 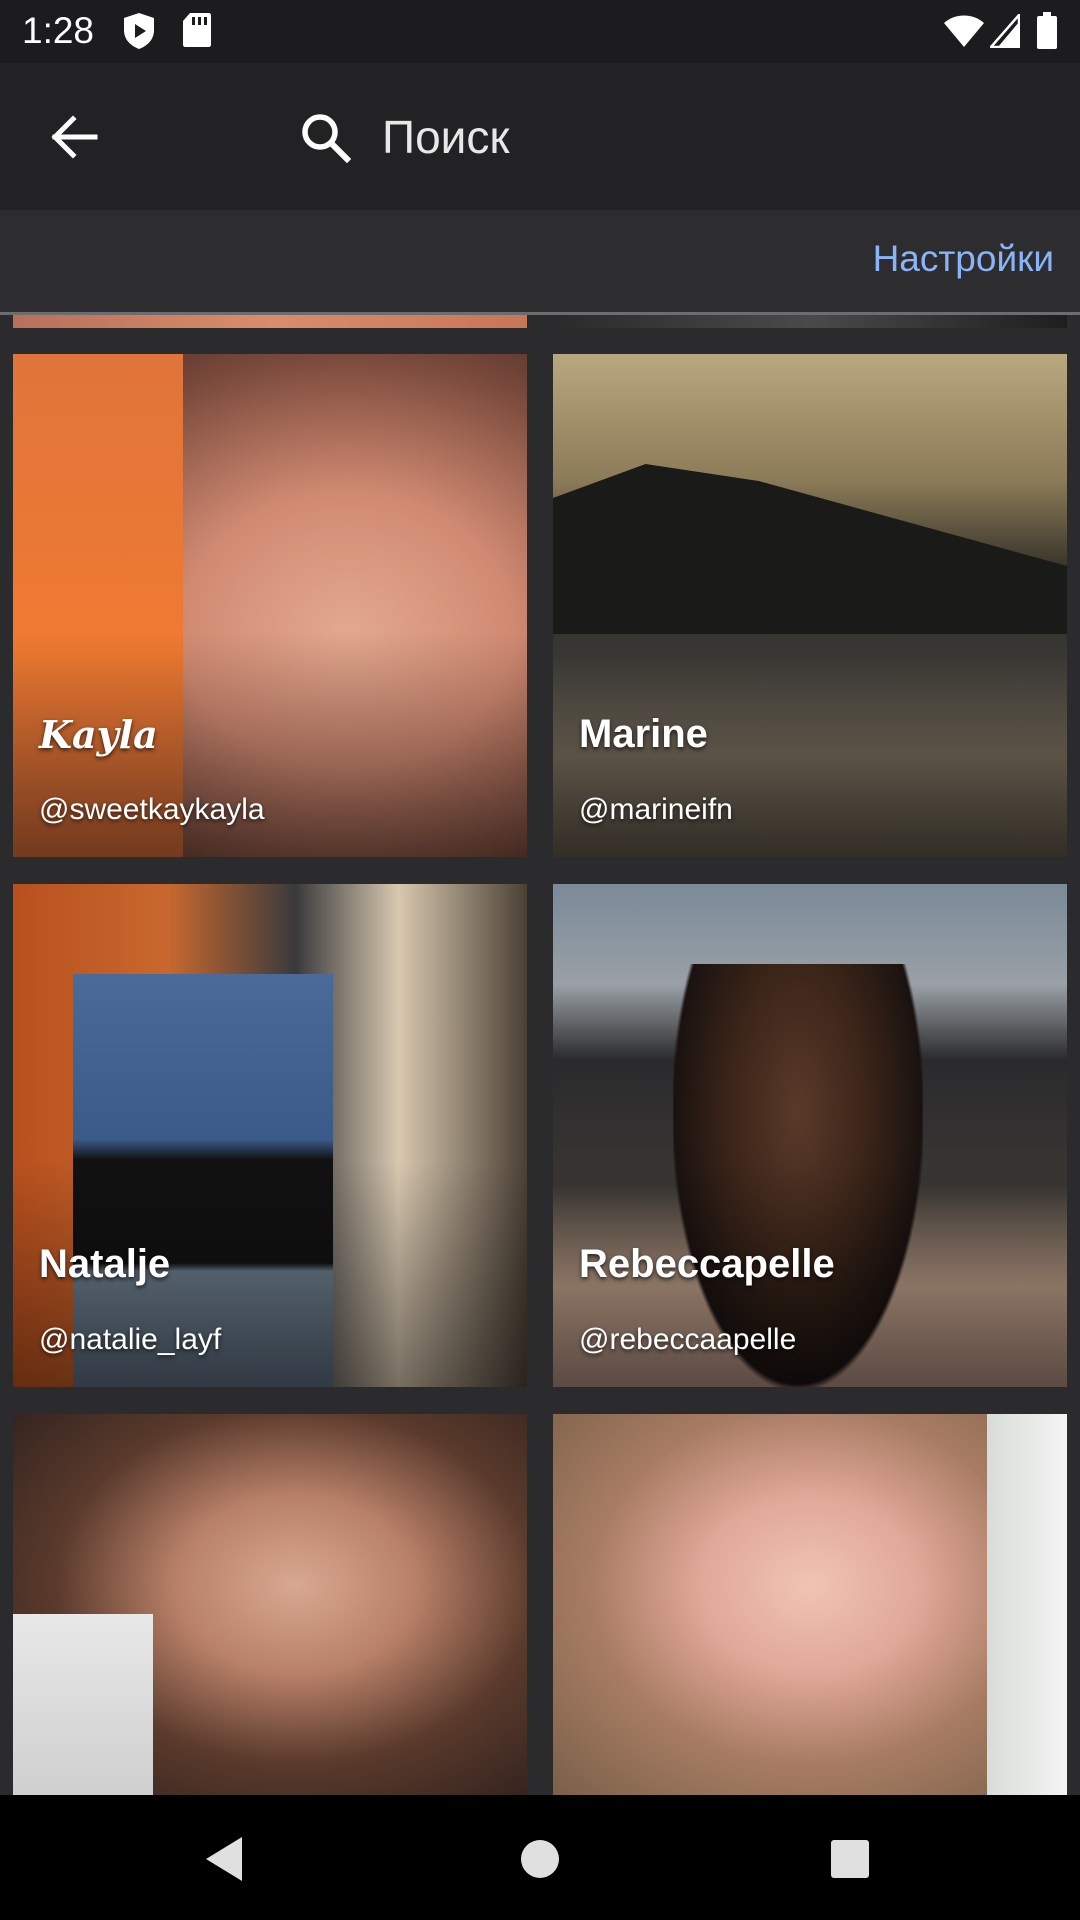 I want to click on battery-icon, so click(x=1047, y=33).